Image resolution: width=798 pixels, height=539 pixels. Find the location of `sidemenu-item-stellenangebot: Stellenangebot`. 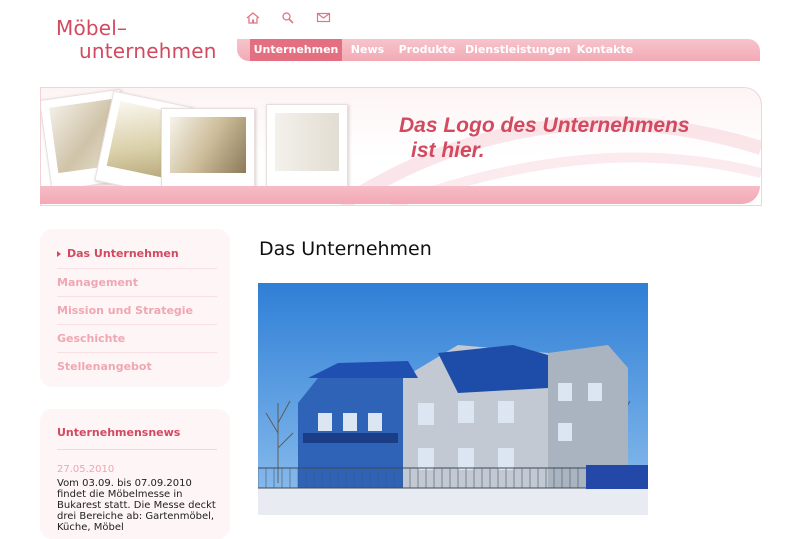

sidemenu-item-stellenangebot: Stellenangebot is located at coordinates (137, 366).